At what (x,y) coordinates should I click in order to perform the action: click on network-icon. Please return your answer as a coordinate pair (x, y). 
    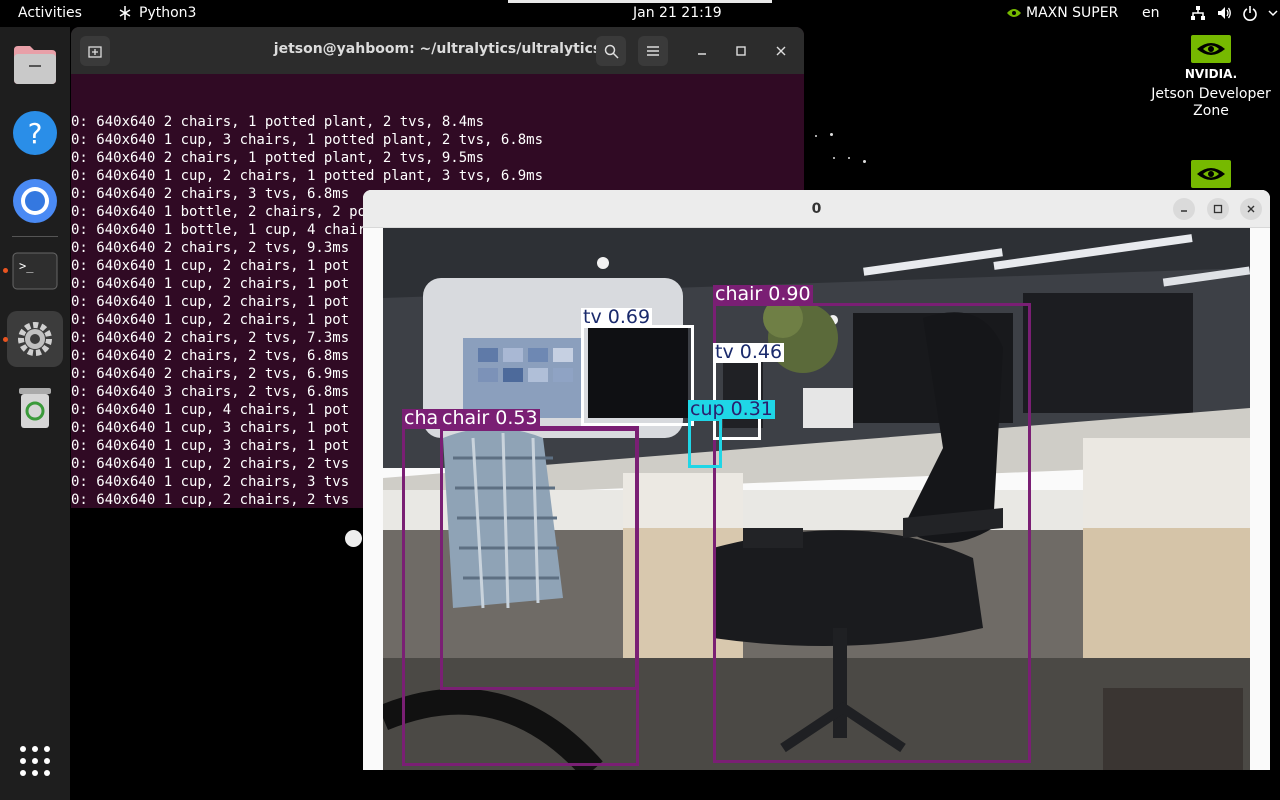
    Looking at the image, I should click on (1198, 13).